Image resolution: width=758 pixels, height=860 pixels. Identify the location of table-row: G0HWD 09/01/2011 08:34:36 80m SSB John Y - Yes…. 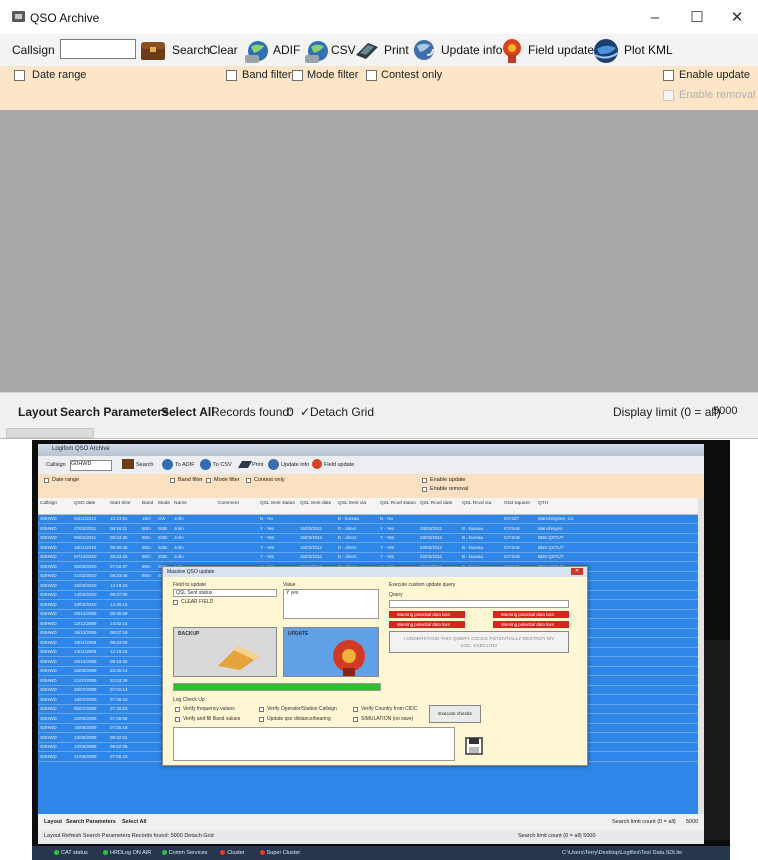
(368, 539).